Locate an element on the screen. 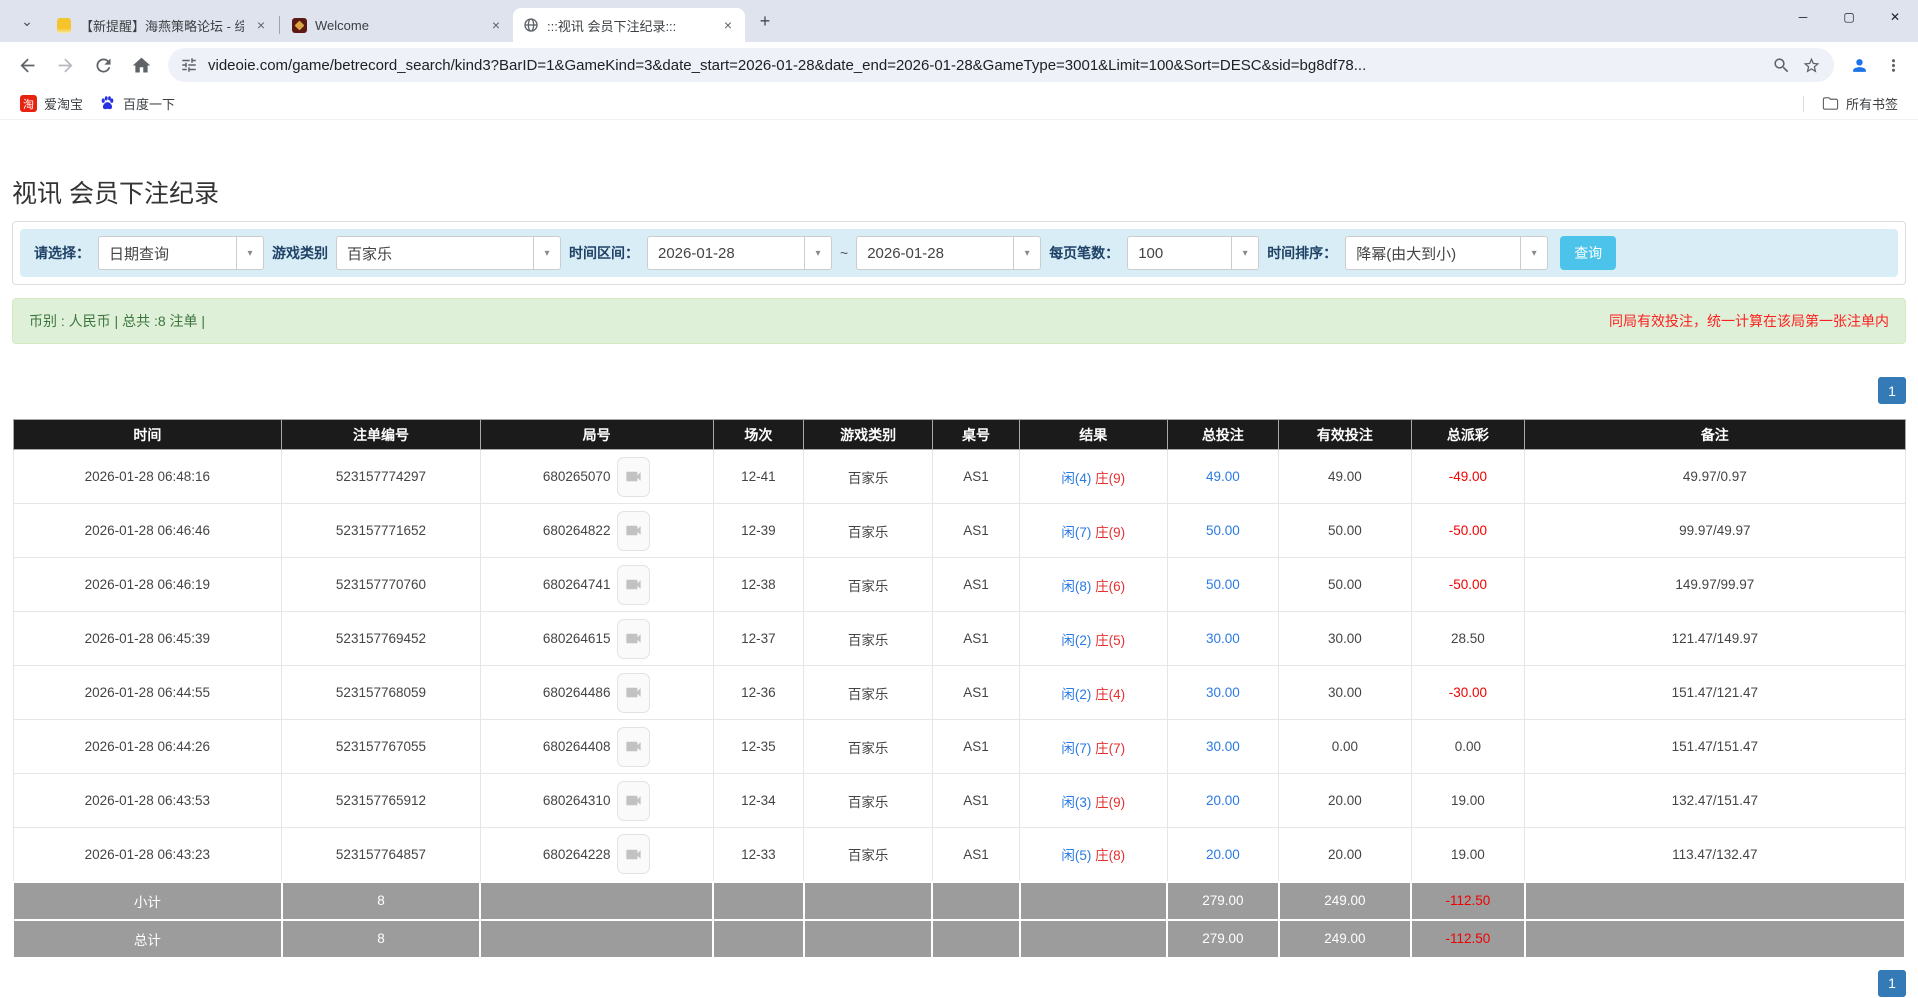  result-banker: 庄(9) is located at coordinates (1110, 802).